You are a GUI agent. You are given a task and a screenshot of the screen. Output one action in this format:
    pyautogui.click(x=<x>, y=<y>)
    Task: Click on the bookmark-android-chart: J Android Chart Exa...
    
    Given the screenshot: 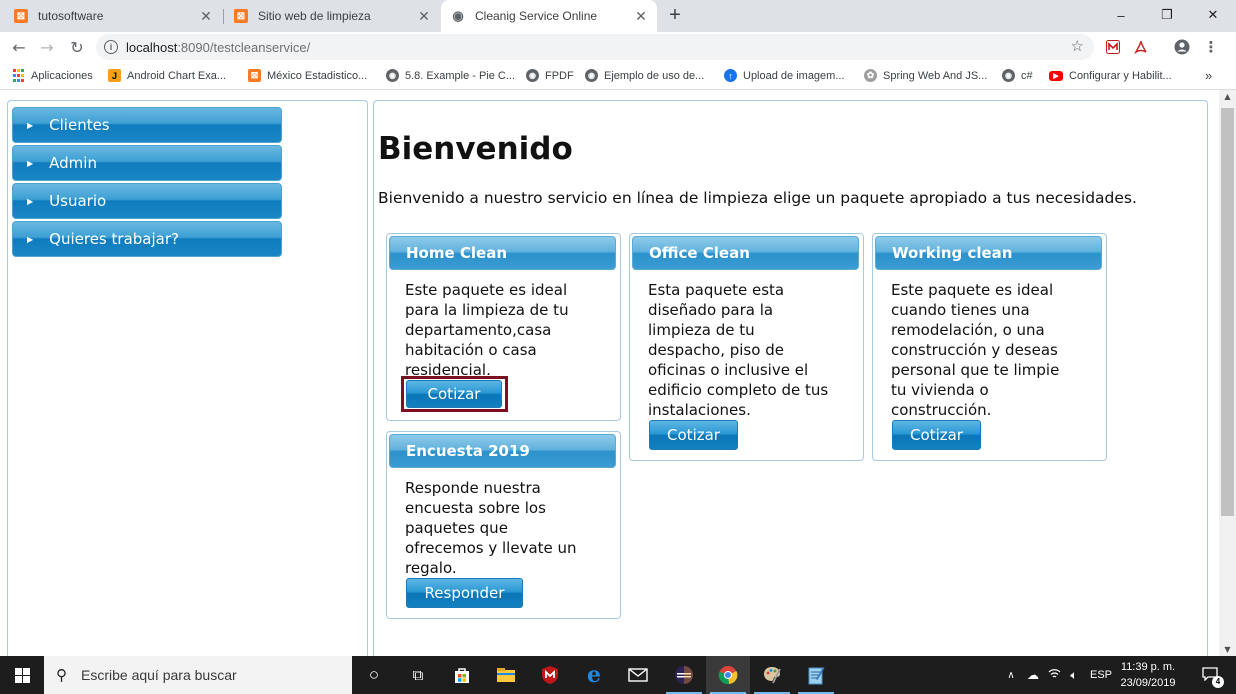 What is the action you would take?
    pyautogui.click(x=167, y=75)
    